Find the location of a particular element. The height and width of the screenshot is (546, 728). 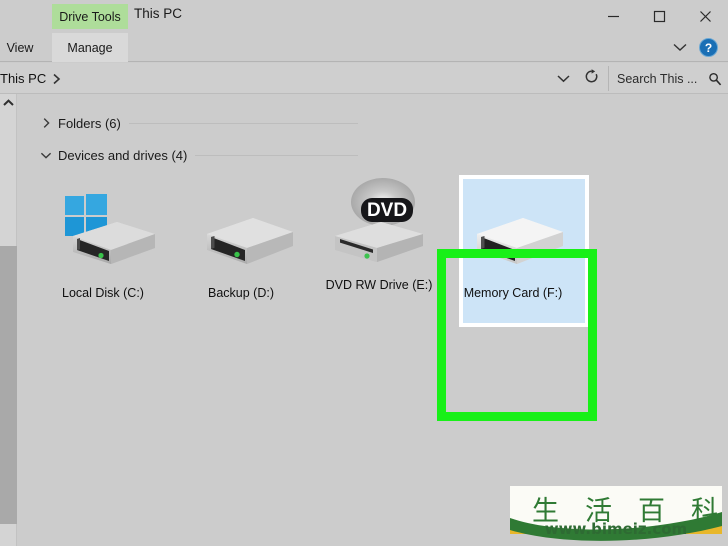

drive-tile-memory-card-f: Memory Card (F:) is located at coordinates (518, 251).